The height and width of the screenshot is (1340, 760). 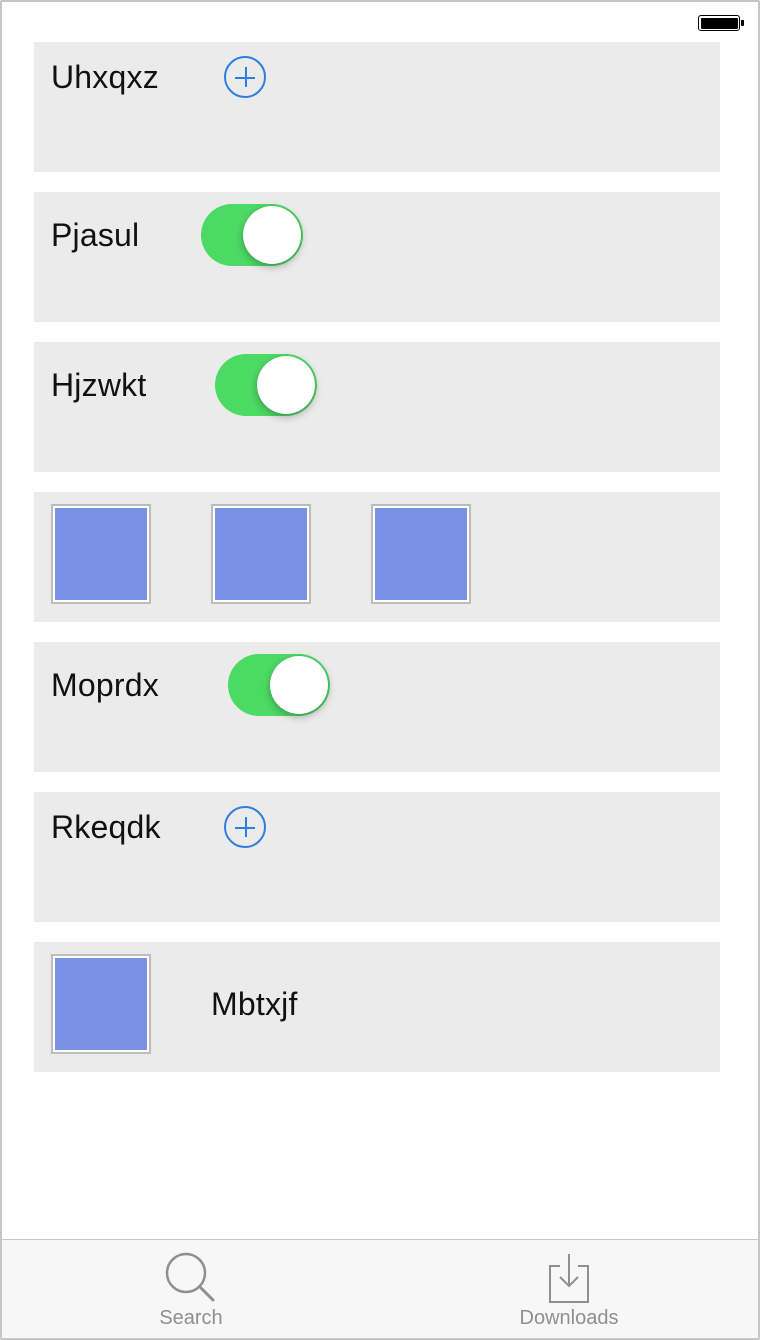 What do you see at coordinates (106, 827) in the screenshot?
I see `cell-label: Rkeqdk` at bounding box center [106, 827].